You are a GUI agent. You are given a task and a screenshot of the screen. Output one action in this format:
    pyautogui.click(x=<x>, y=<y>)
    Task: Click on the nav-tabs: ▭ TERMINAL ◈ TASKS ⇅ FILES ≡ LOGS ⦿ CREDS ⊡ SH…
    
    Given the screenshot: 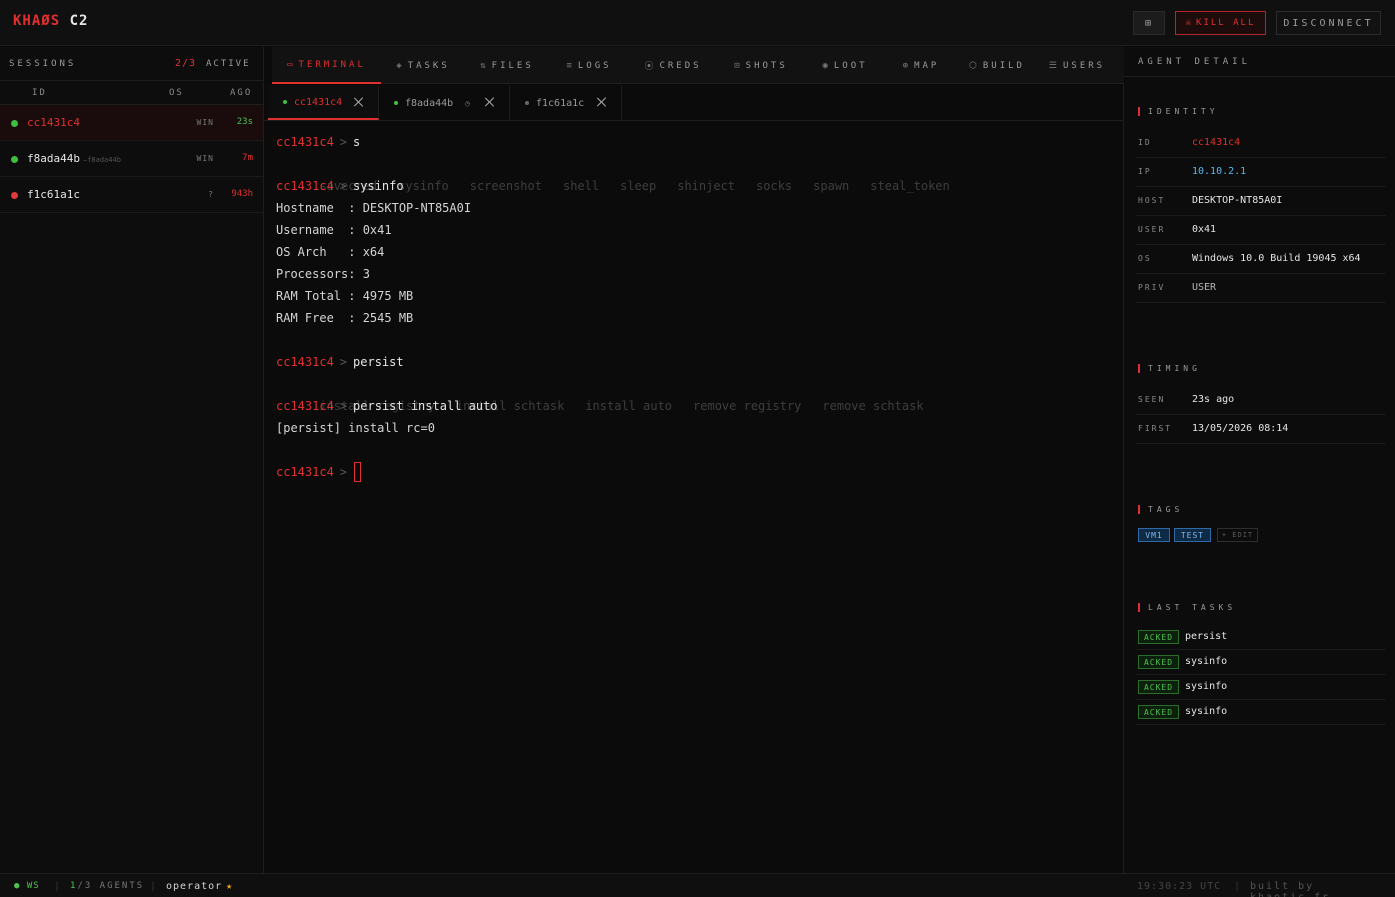 What is the action you would take?
    pyautogui.click(x=698, y=65)
    